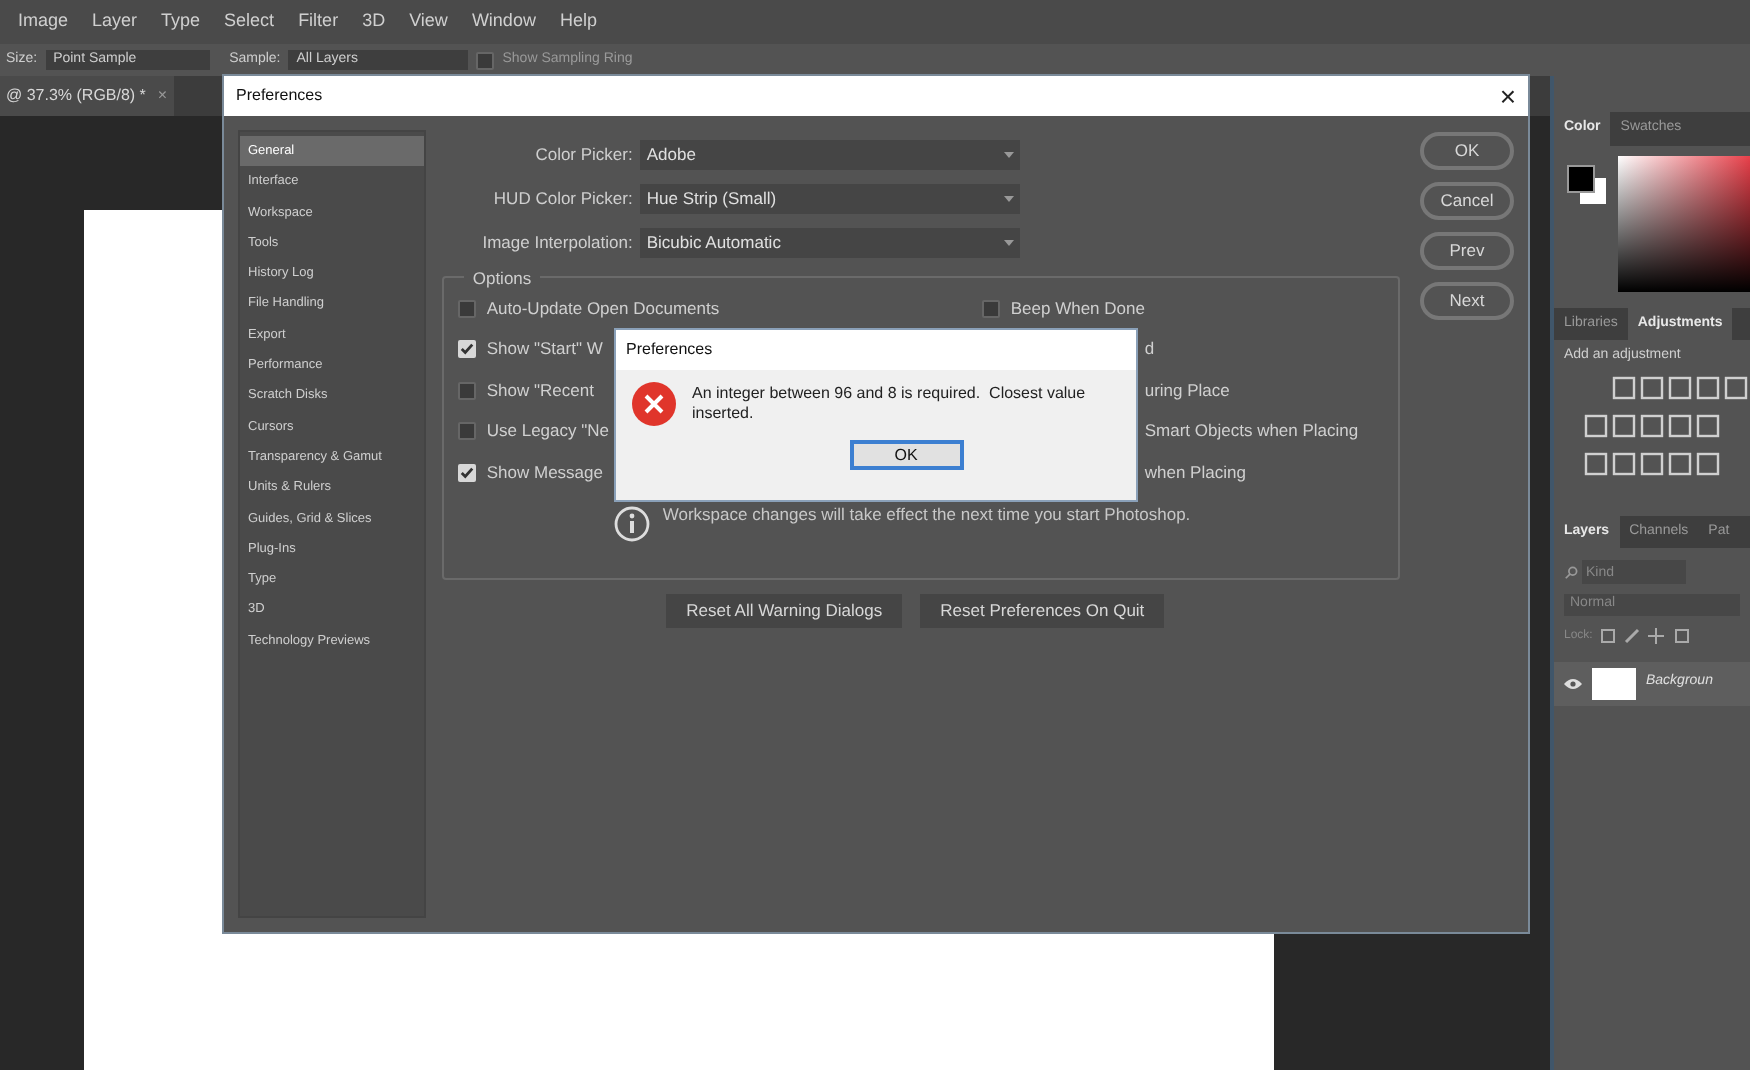  I want to click on option-label: Smart Objects when Placing, so click(1251, 431).